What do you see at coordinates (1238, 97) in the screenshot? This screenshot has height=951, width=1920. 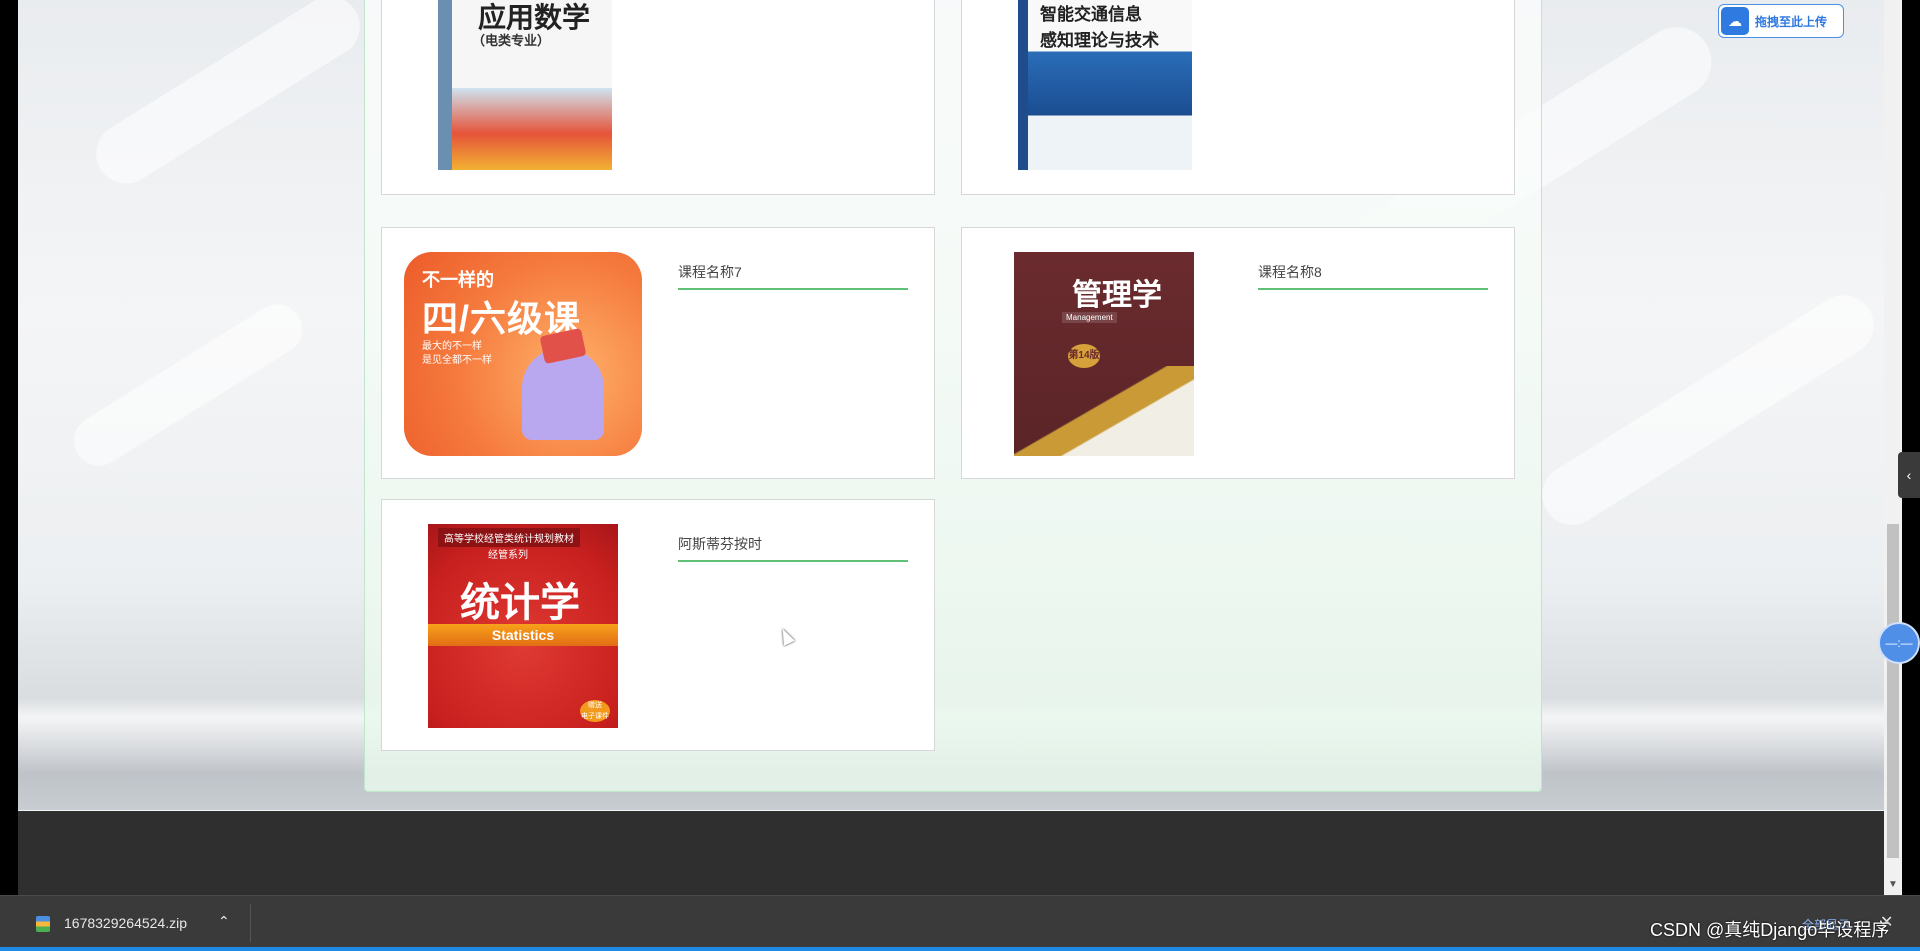 I see `course-card: 智能交通信息 感知理论与技术` at bounding box center [1238, 97].